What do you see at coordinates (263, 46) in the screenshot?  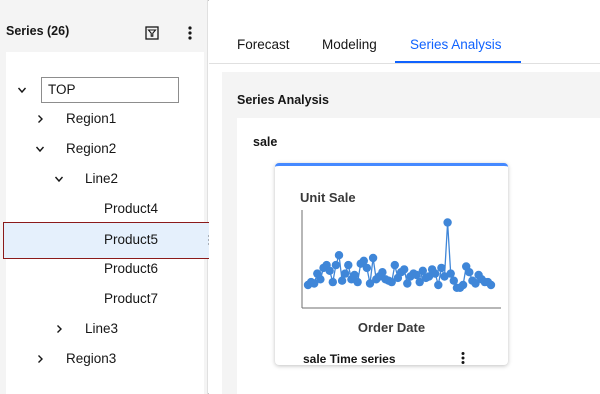 I see `tab-forecast: Forecast` at bounding box center [263, 46].